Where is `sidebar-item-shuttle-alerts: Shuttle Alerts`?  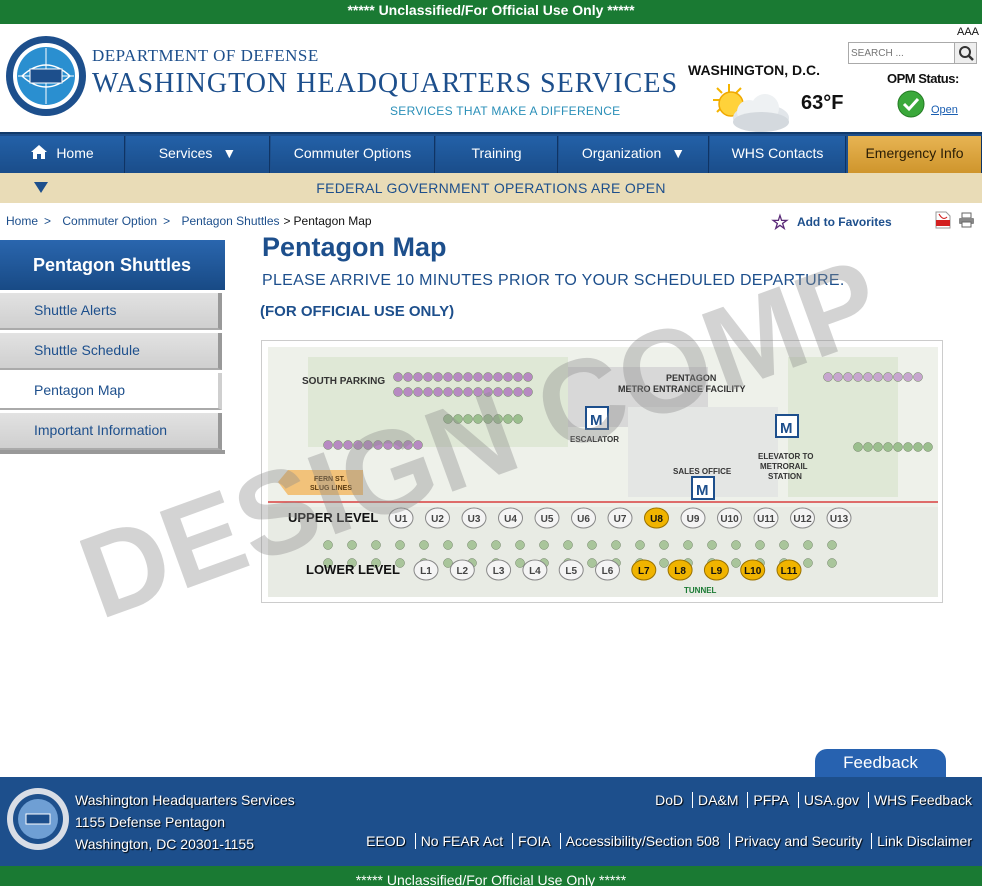
sidebar-item-shuttle-alerts: Shuttle Alerts is located at coordinates (111, 311).